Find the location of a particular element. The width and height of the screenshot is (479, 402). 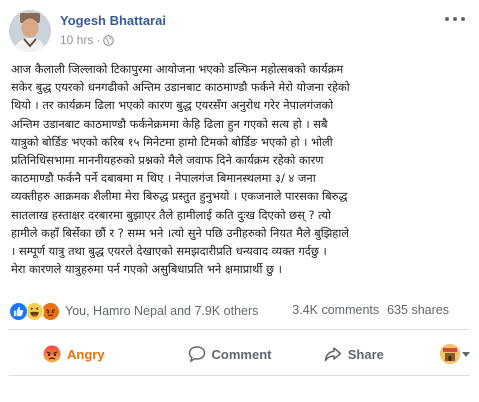

angry-label: Angry is located at coordinates (86, 354).